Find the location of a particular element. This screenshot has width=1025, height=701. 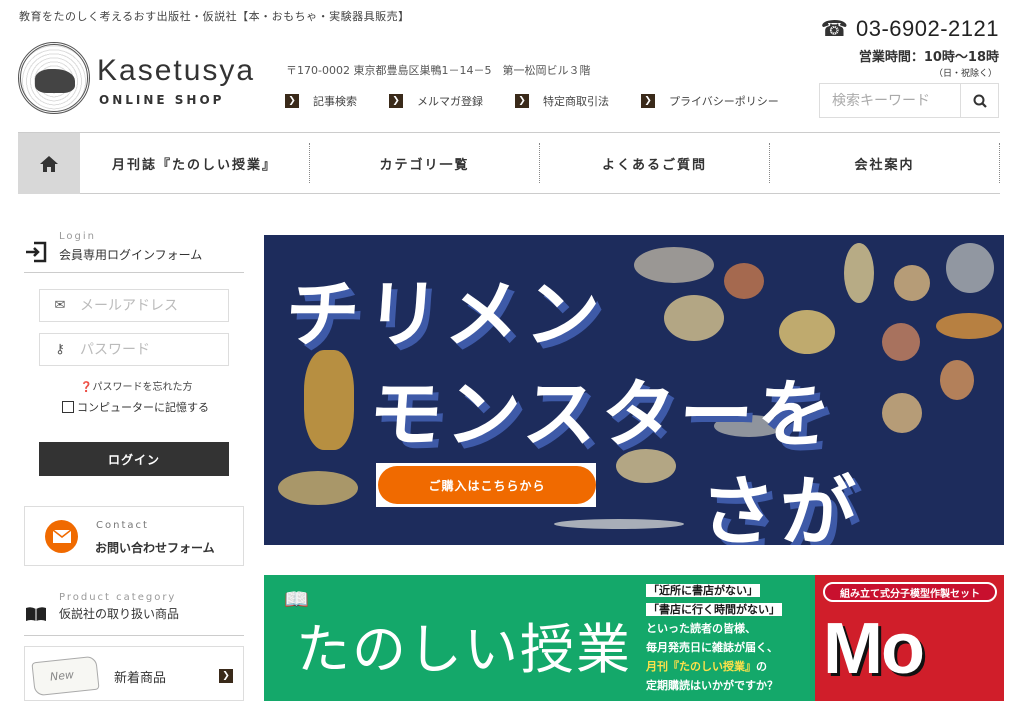

header-link-article-search: ❯ 記事検索 is located at coordinates (337, 101).